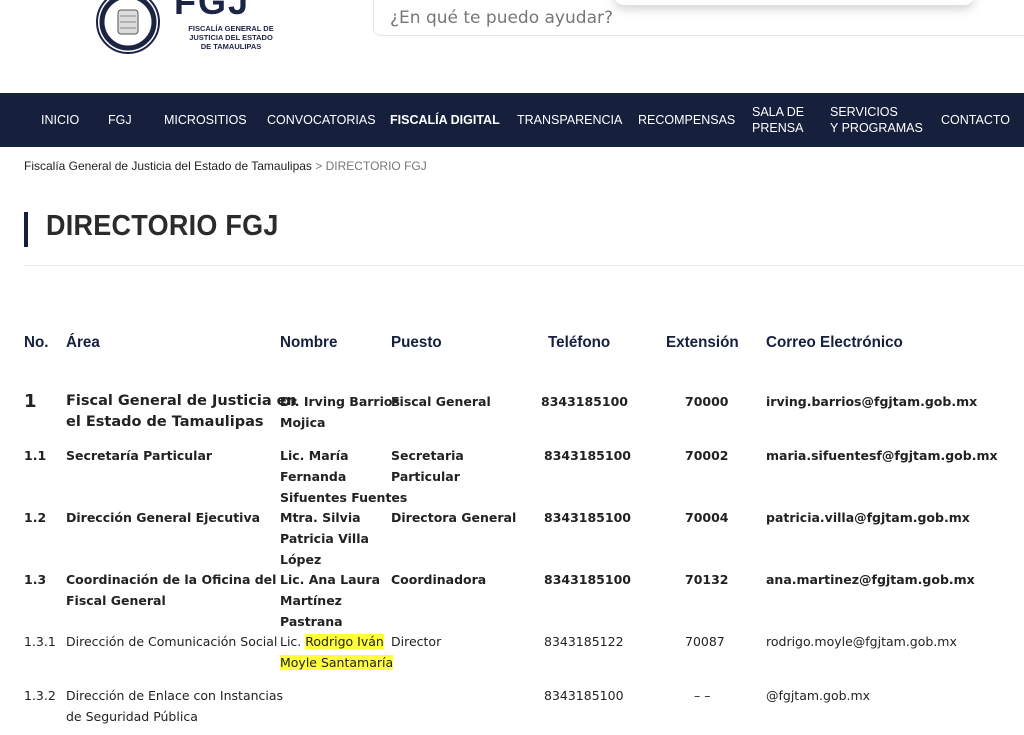  What do you see at coordinates (30, 401) in the screenshot?
I see `row-no: 1` at bounding box center [30, 401].